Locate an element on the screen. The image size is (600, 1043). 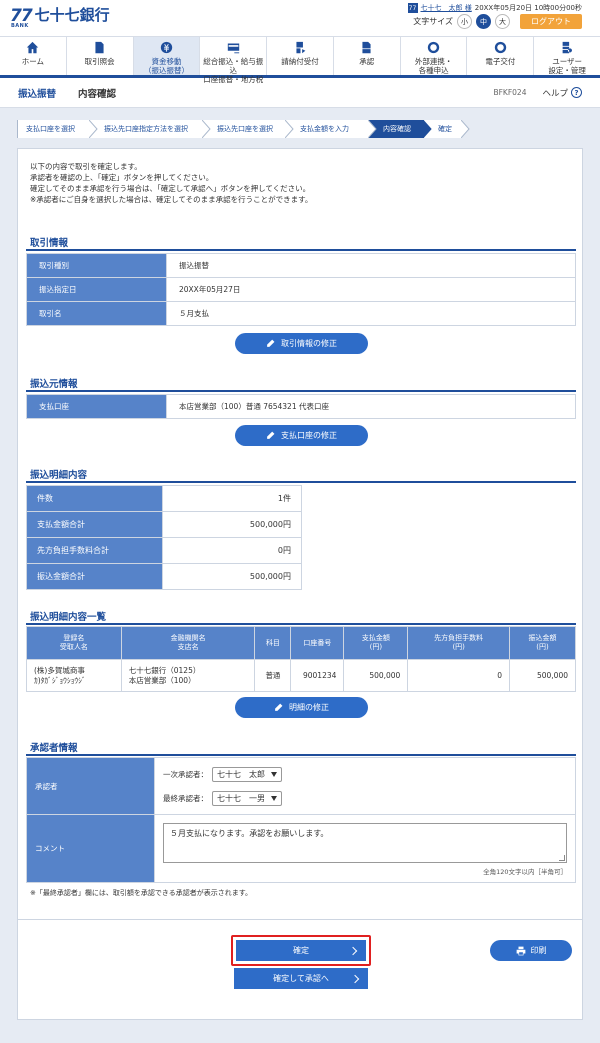
table-row: 振込指定日 20XX年05月27日 is located at coordinates (301, 289).